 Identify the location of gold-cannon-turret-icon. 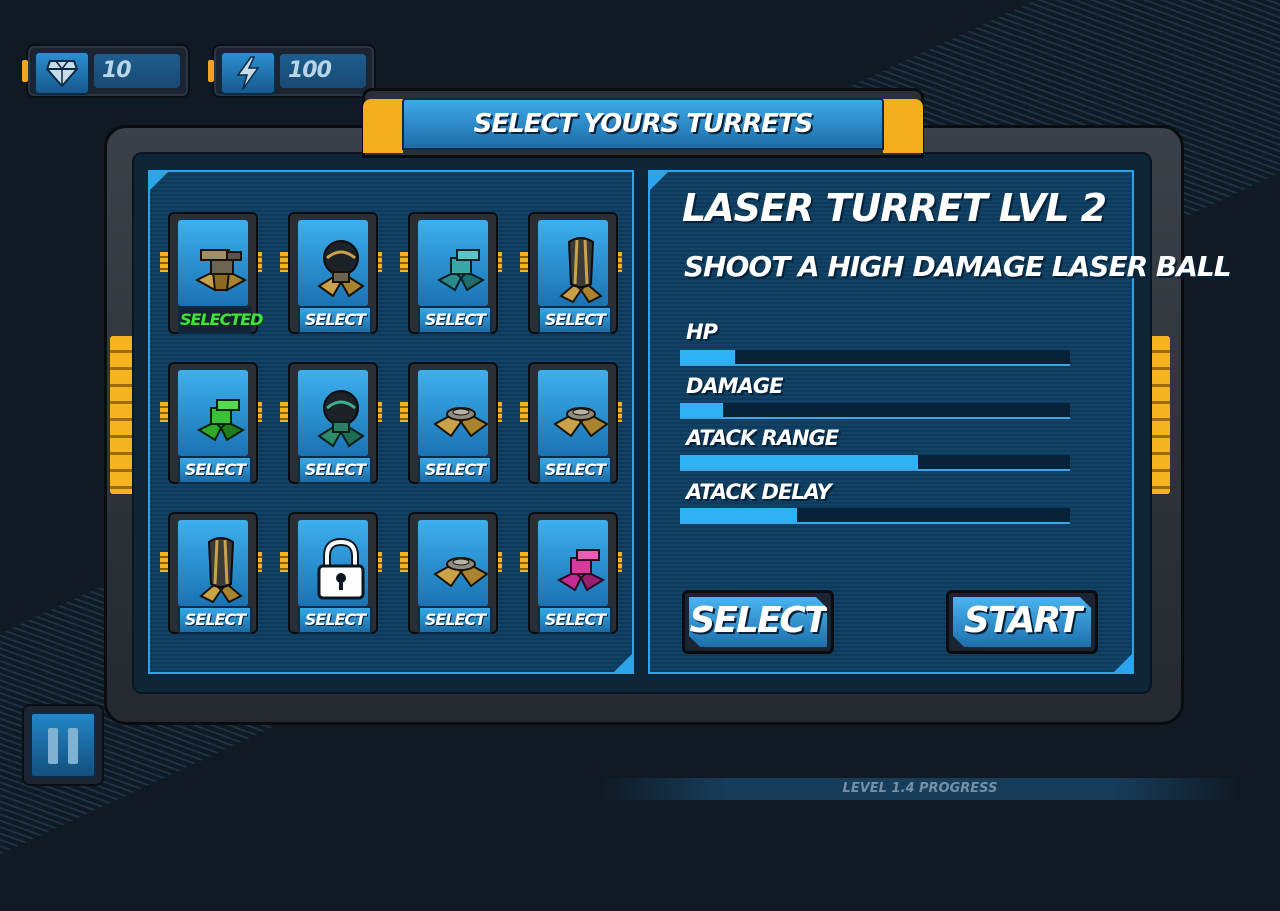
(221, 269).